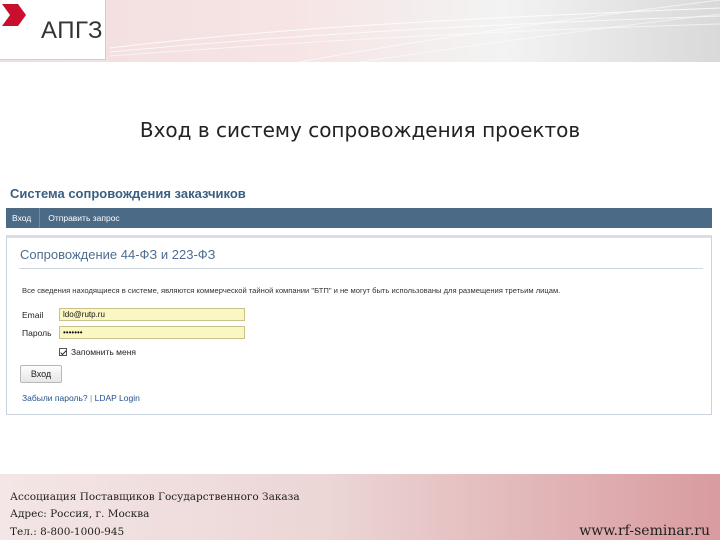 The height and width of the screenshot is (540, 720). Describe the element at coordinates (128, 193) in the screenshot. I see `app-title: Система сопровождения заказчиков` at that location.